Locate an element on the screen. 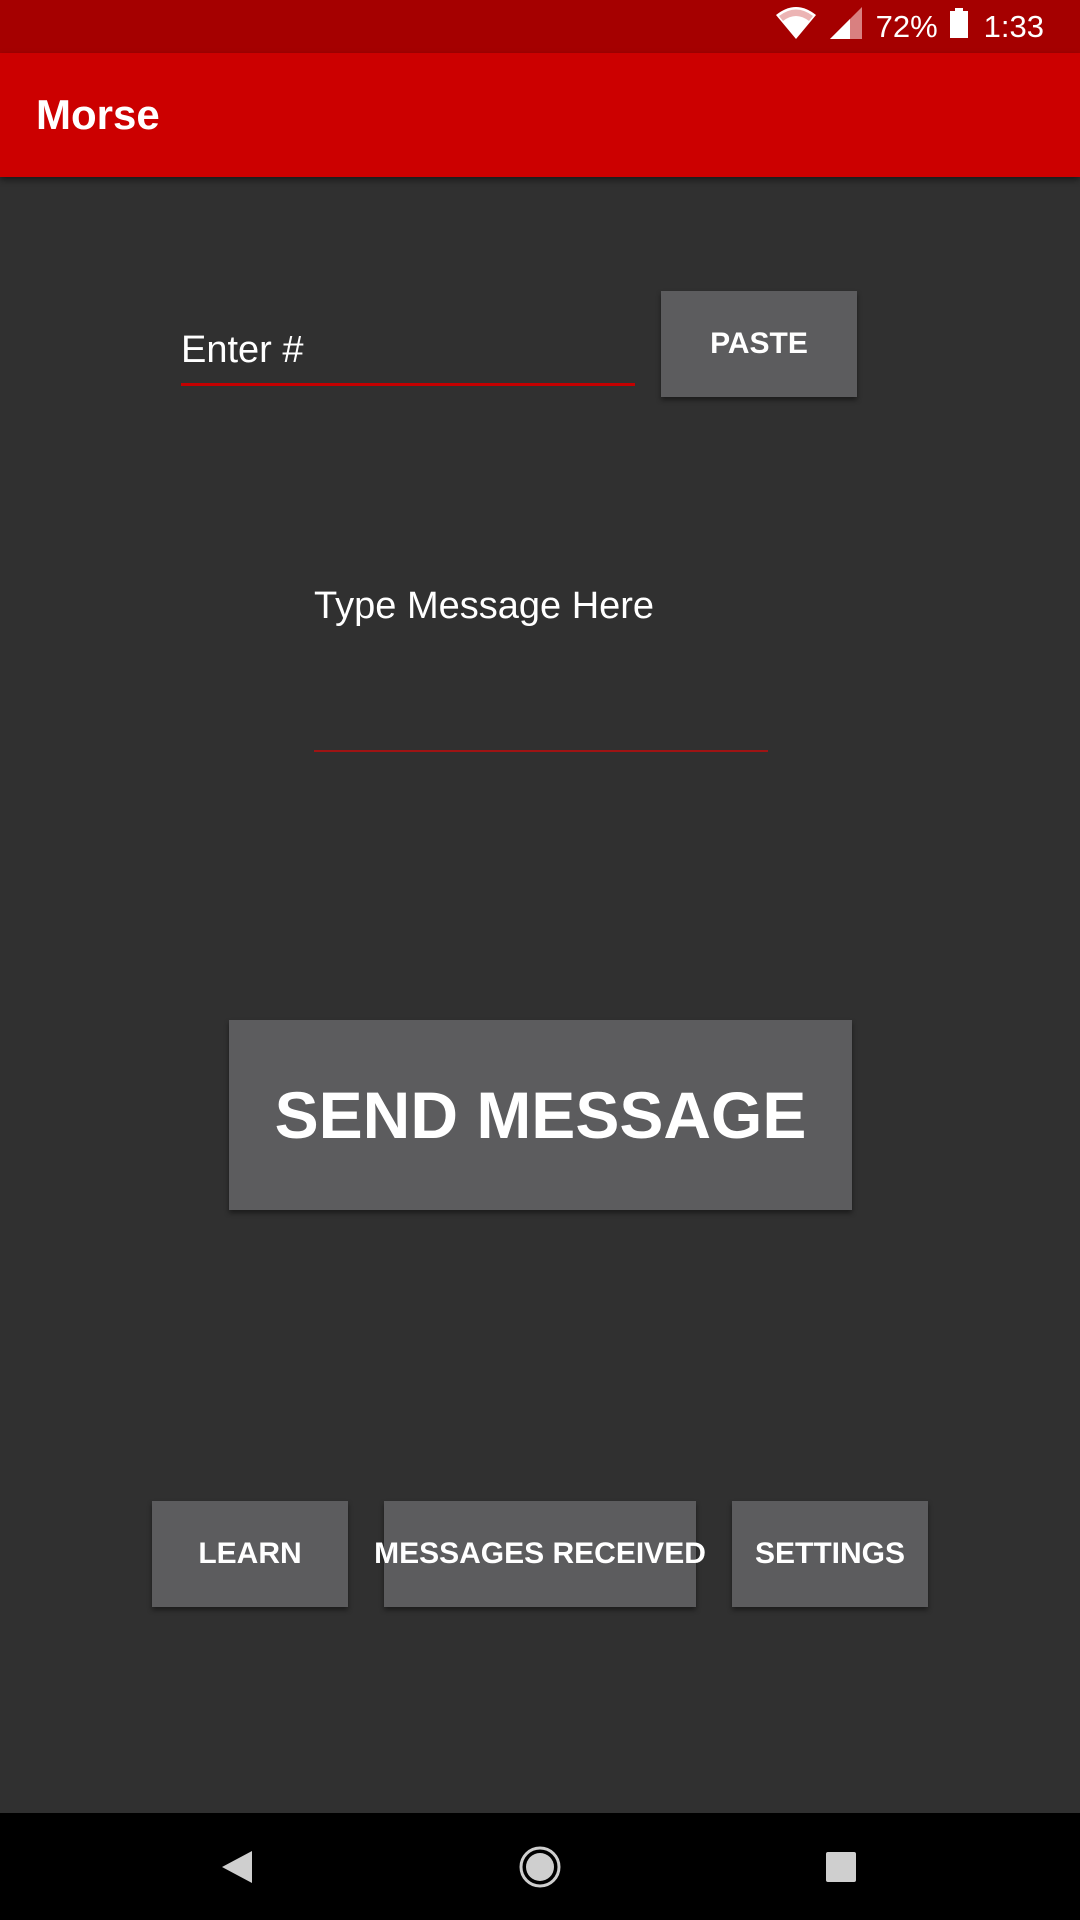 The height and width of the screenshot is (1920, 1080). number-field is located at coordinates (408, 353).